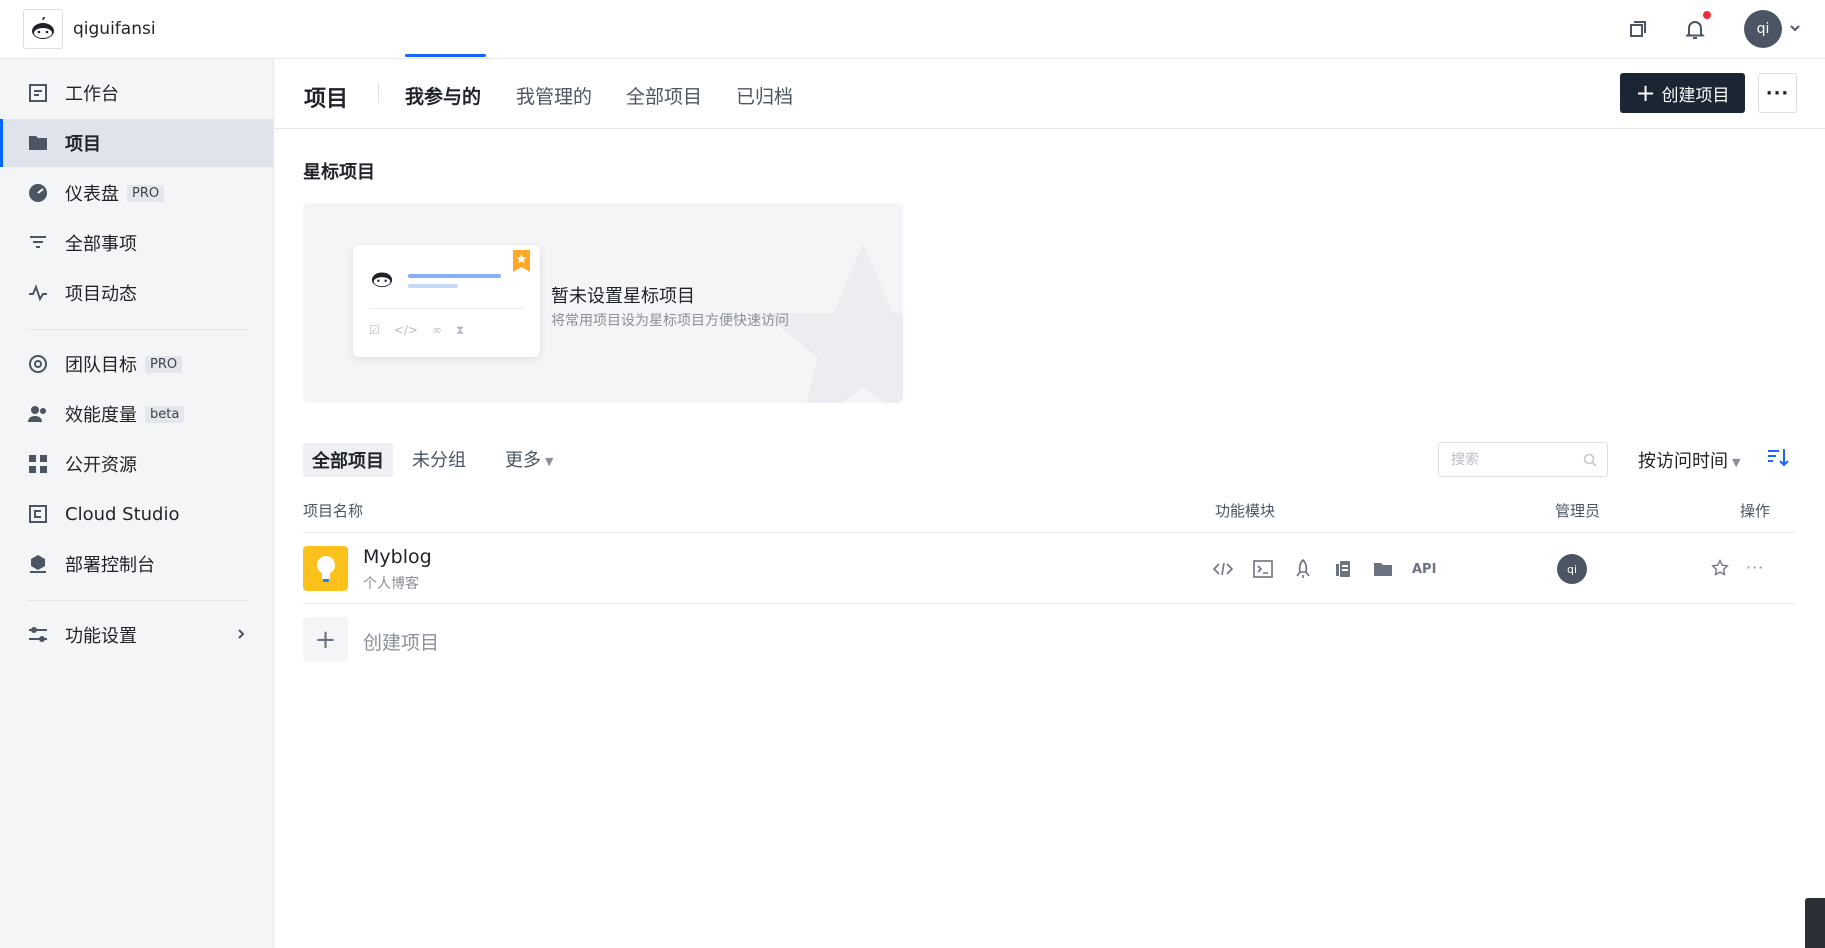 The height and width of the screenshot is (948, 1825). I want to click on sidebar-item-workbench: 工作台, so click(136, 93).